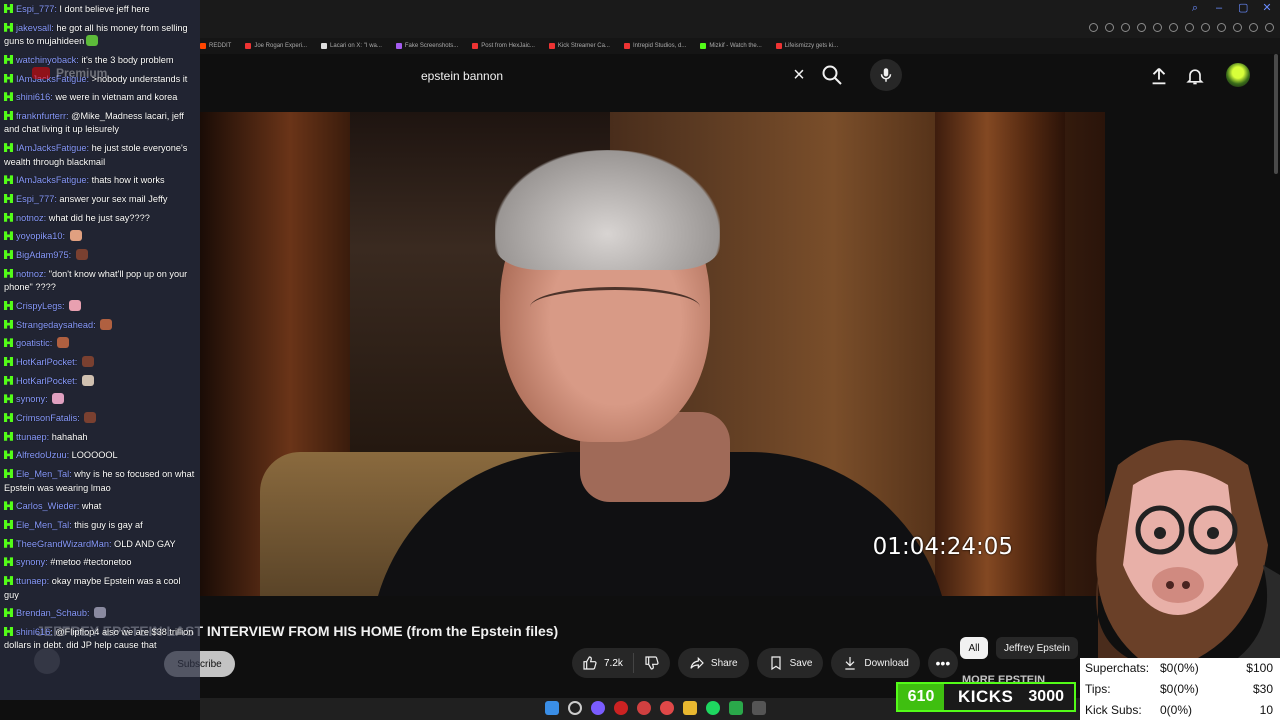 The width and height of the screenshot is (1280, 720). I want to click on chat-username: CrispyLegs, so click(39, 306).